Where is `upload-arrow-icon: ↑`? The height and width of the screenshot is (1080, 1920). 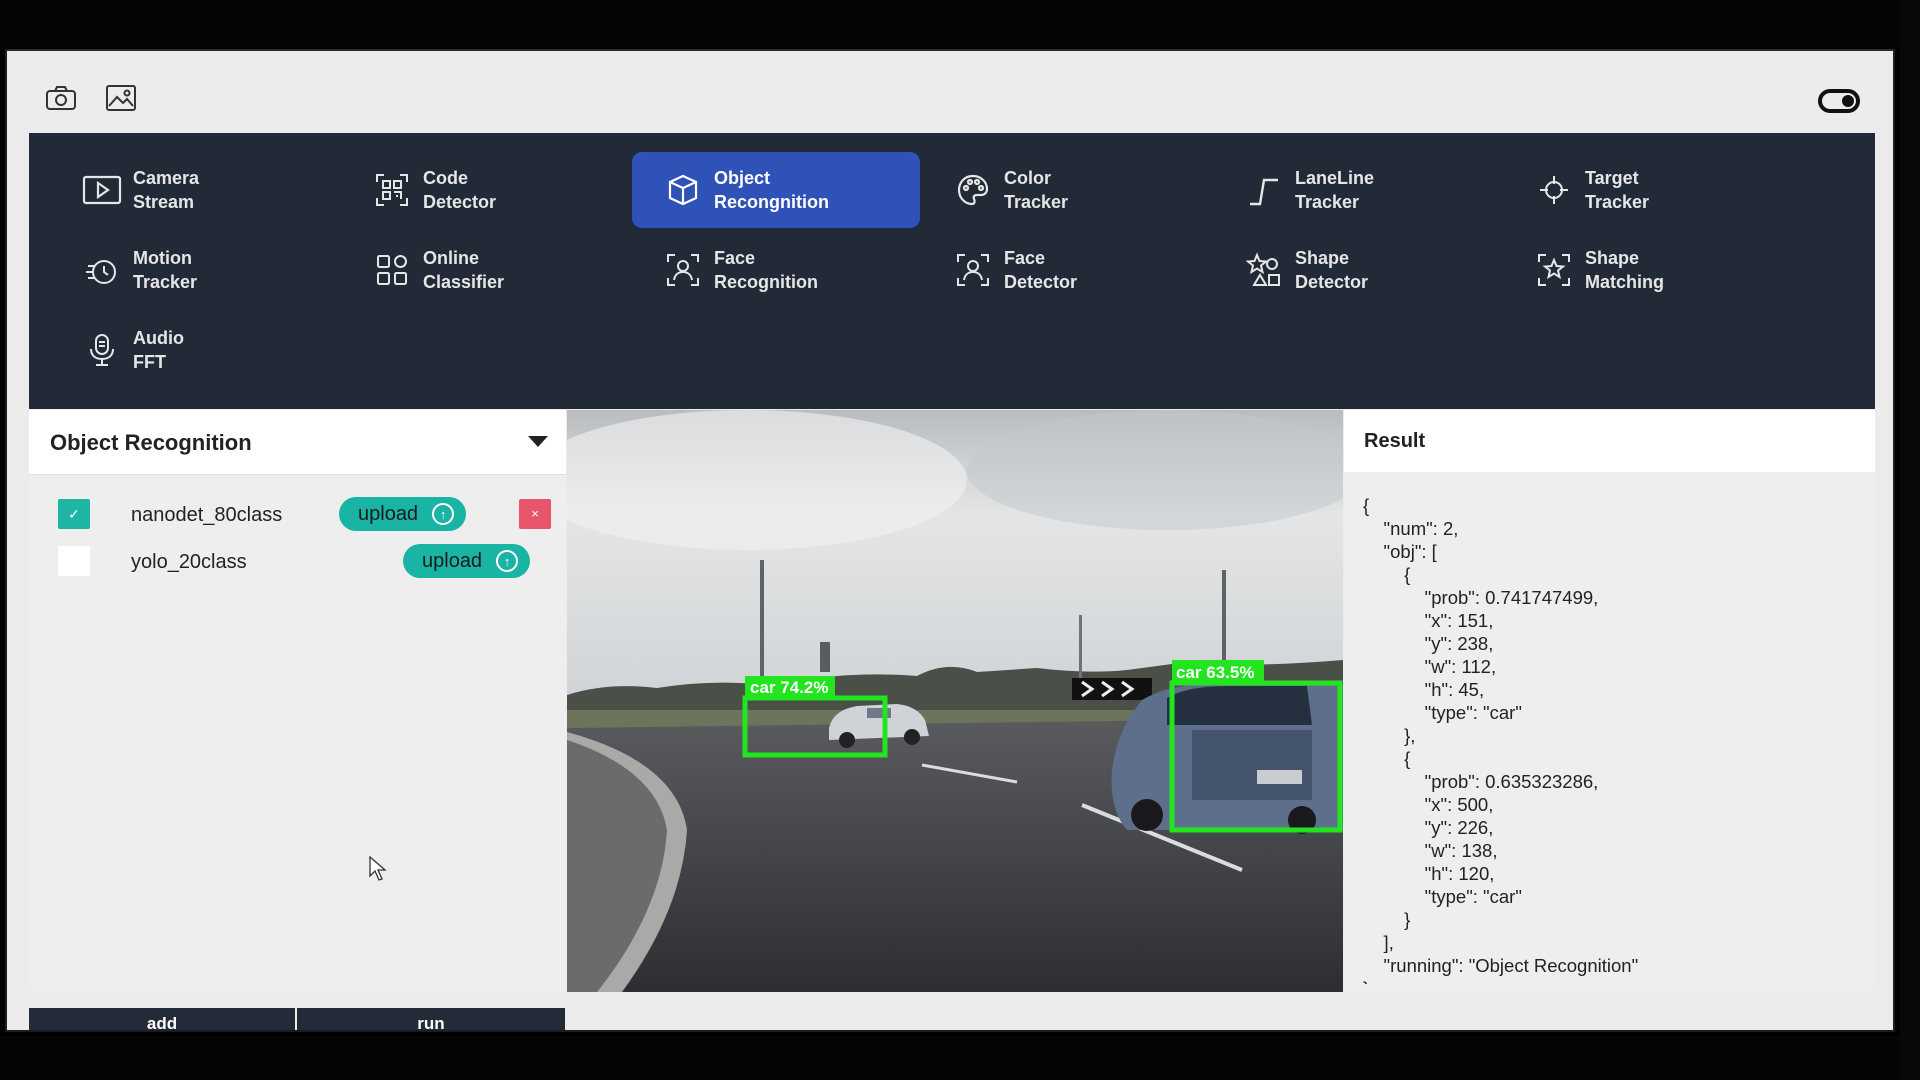
upload-arrow-icon: ↑ is located at coordinates (443, 514).